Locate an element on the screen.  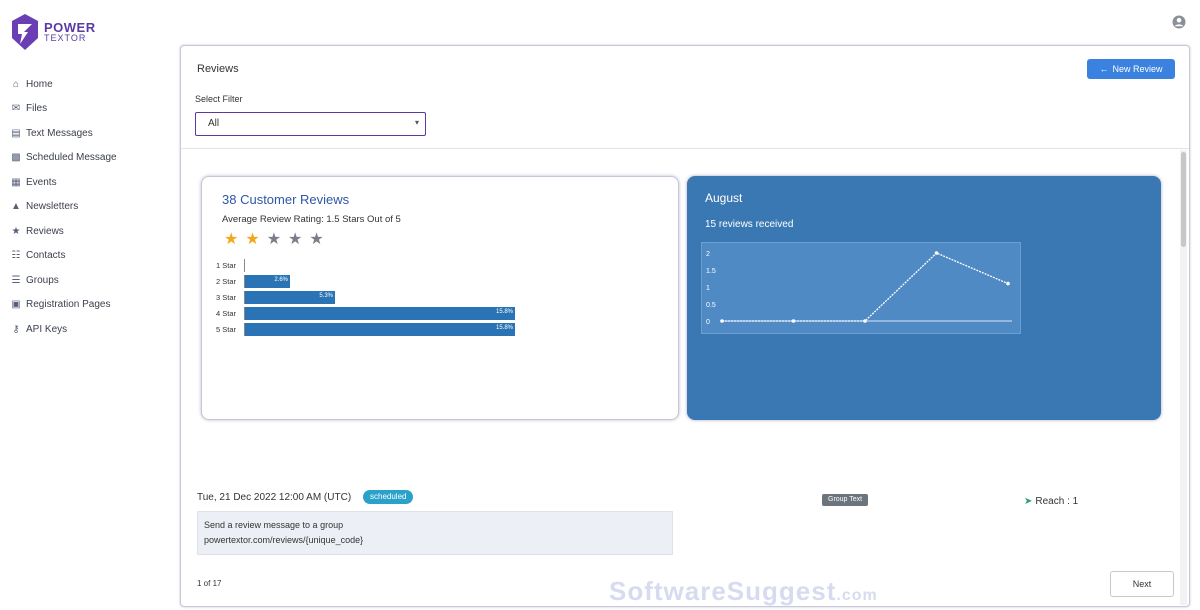
arrow-left-icon: ← is located at coordinates (1104, 69).